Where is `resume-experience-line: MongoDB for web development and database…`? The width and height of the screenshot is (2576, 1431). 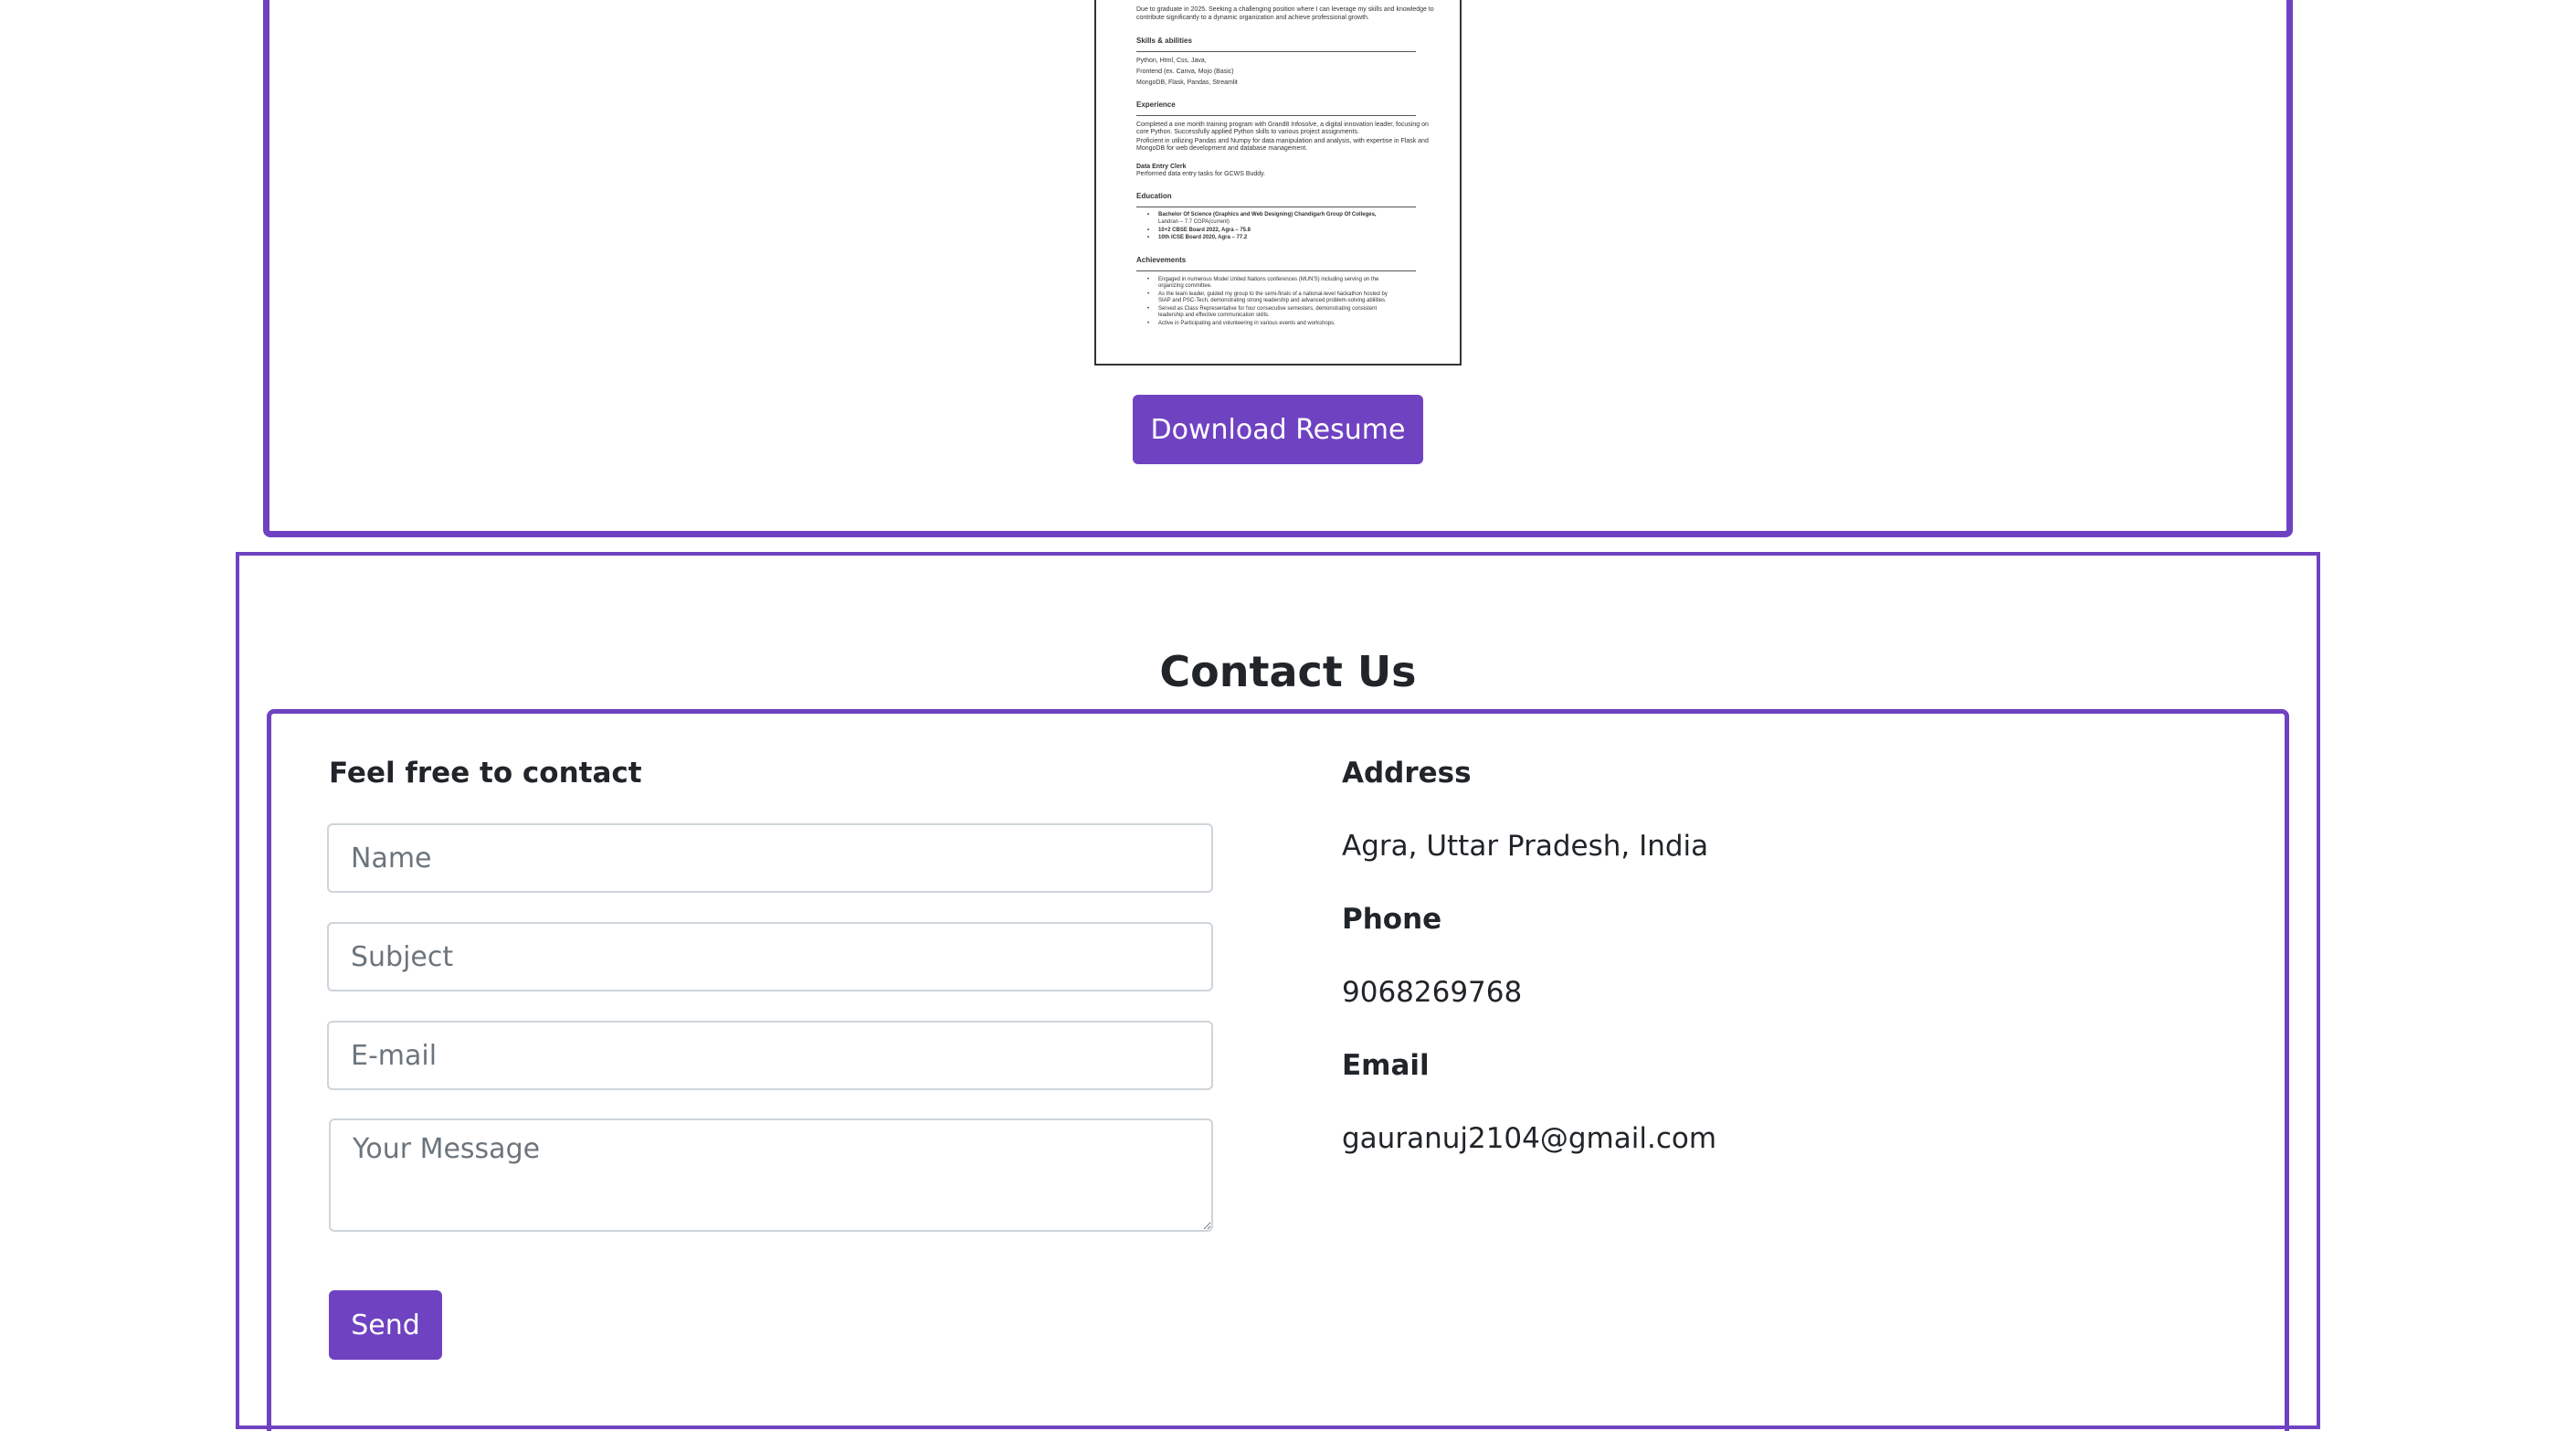 resume-experience-line: MongoDB for web development and database… is located at coordinates (1222, 148).